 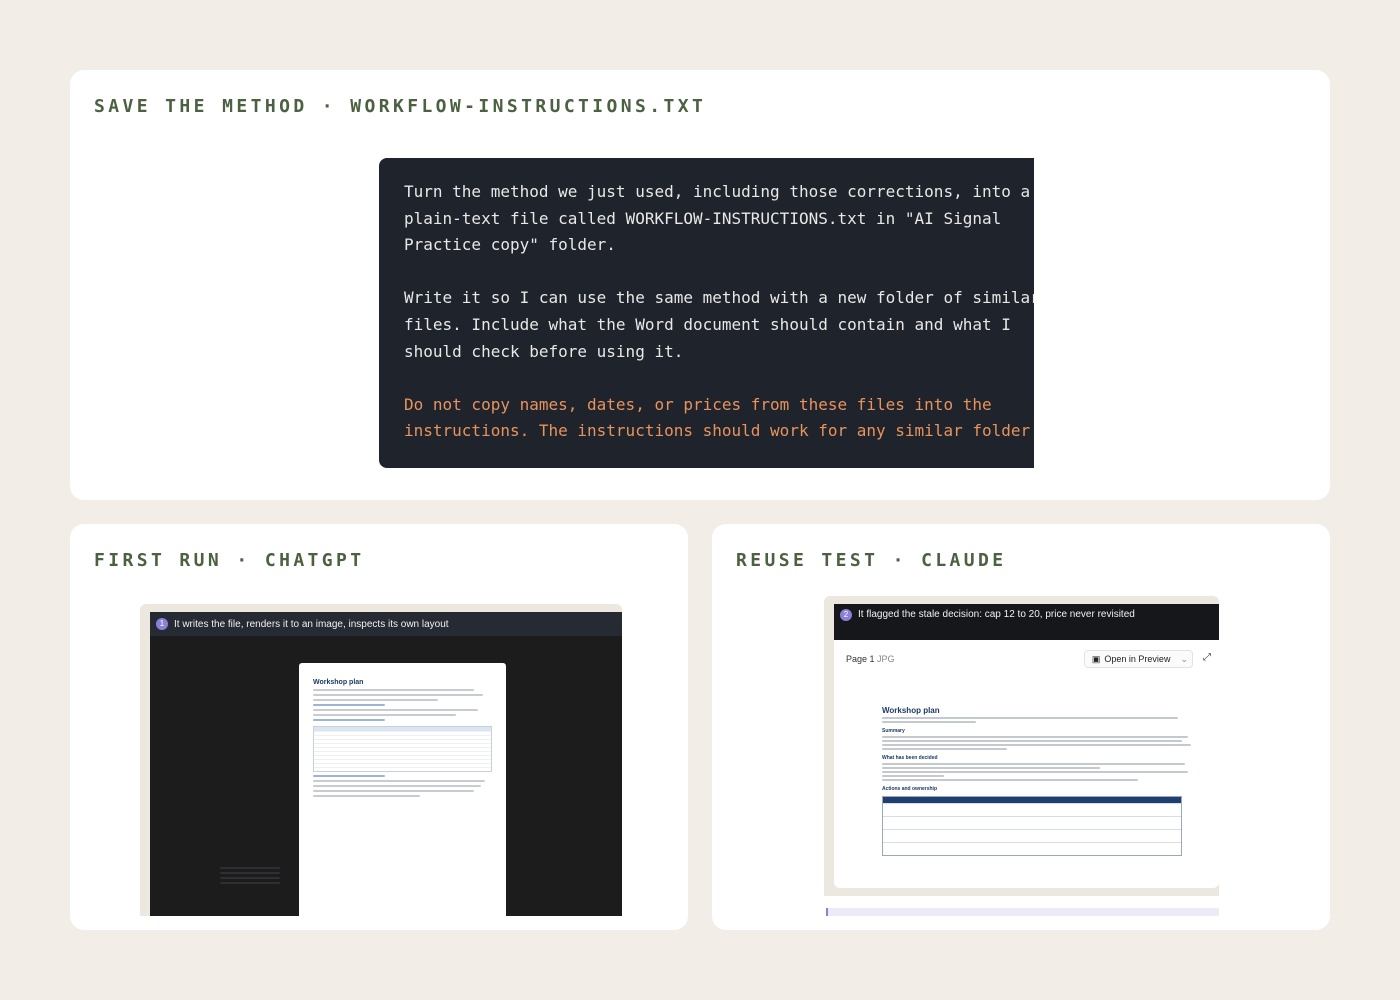 I want to click on doc-section: Actions and ownership, so click(x=910, y=789).